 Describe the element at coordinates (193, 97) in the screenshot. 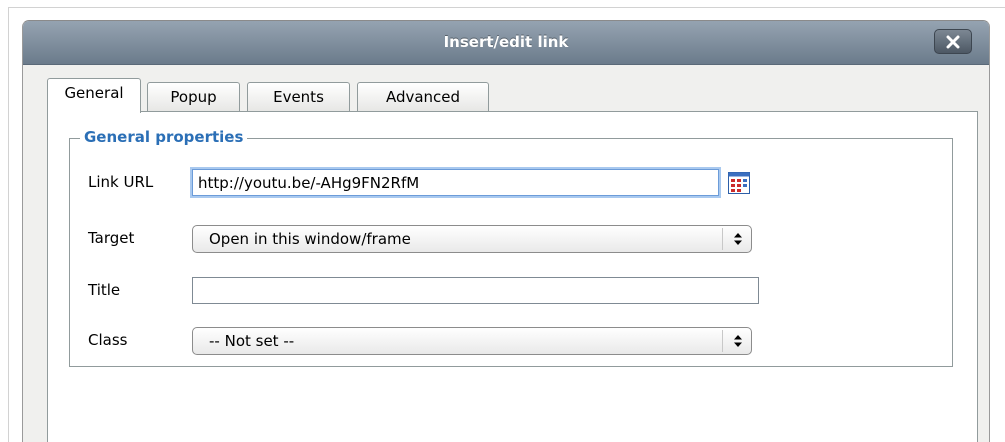

I see `tab-popup: Popup` at that location.